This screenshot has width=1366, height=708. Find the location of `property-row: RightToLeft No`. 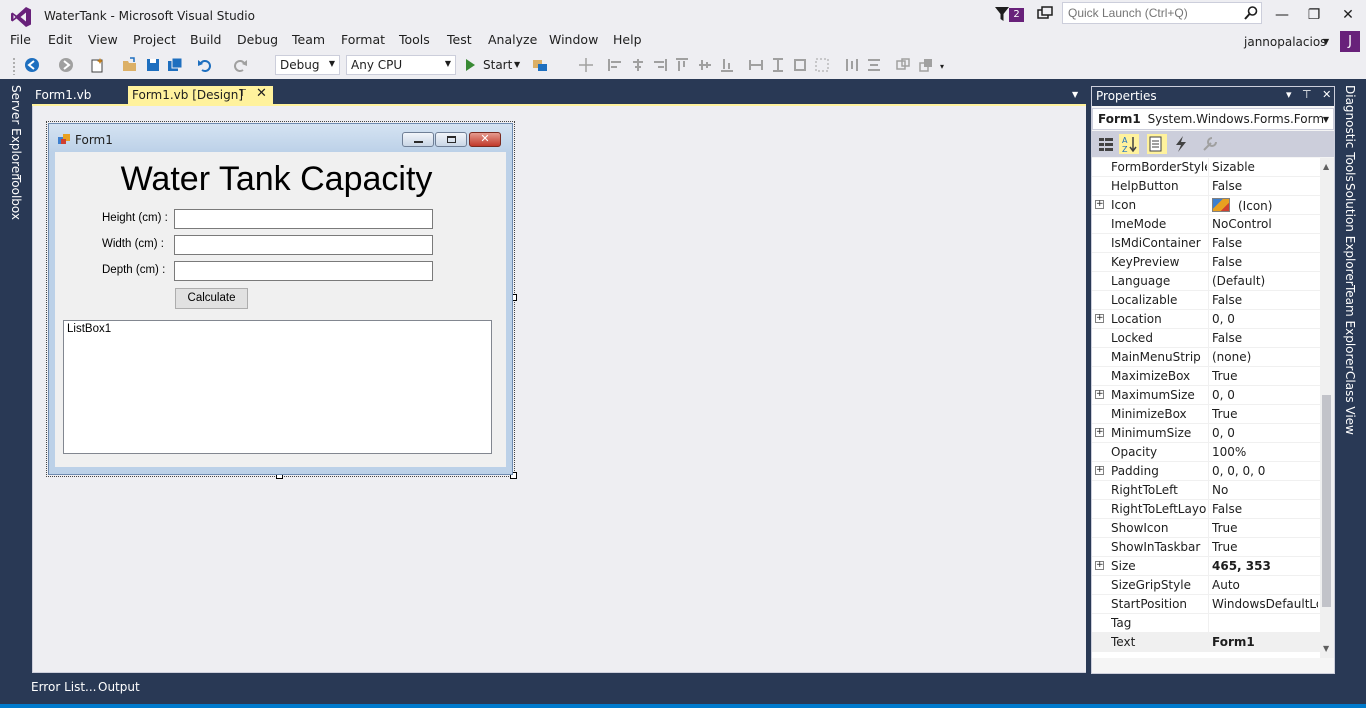

property-row: RightToLeft No is located at coordinates (1206, 490).